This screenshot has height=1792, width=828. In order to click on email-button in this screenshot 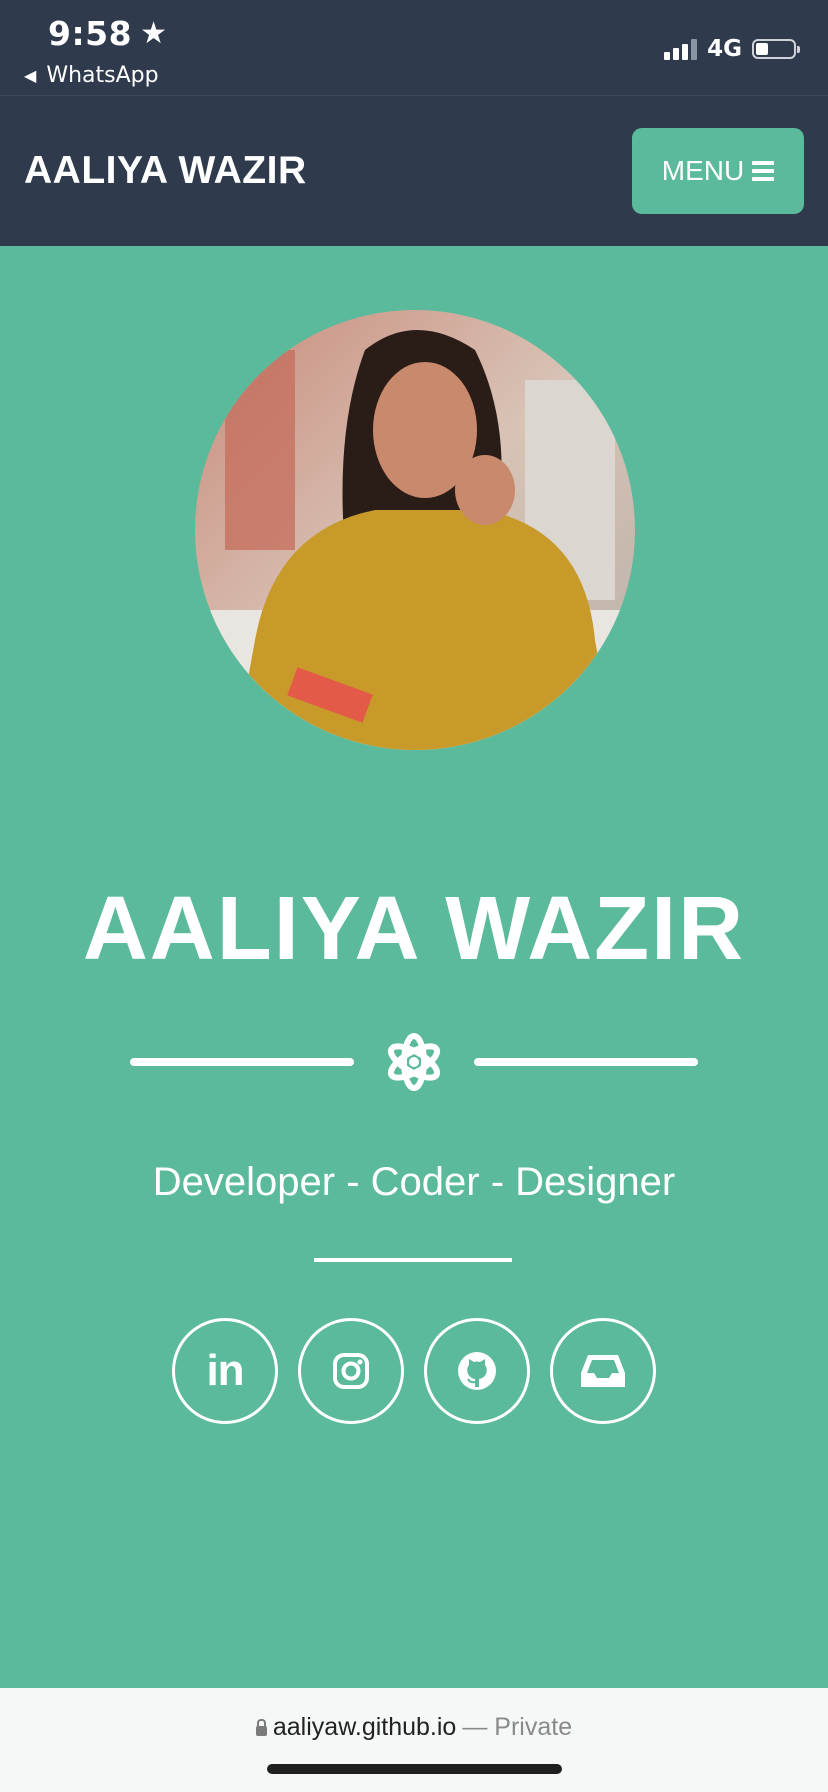, I will do `click(603, 1371)`.